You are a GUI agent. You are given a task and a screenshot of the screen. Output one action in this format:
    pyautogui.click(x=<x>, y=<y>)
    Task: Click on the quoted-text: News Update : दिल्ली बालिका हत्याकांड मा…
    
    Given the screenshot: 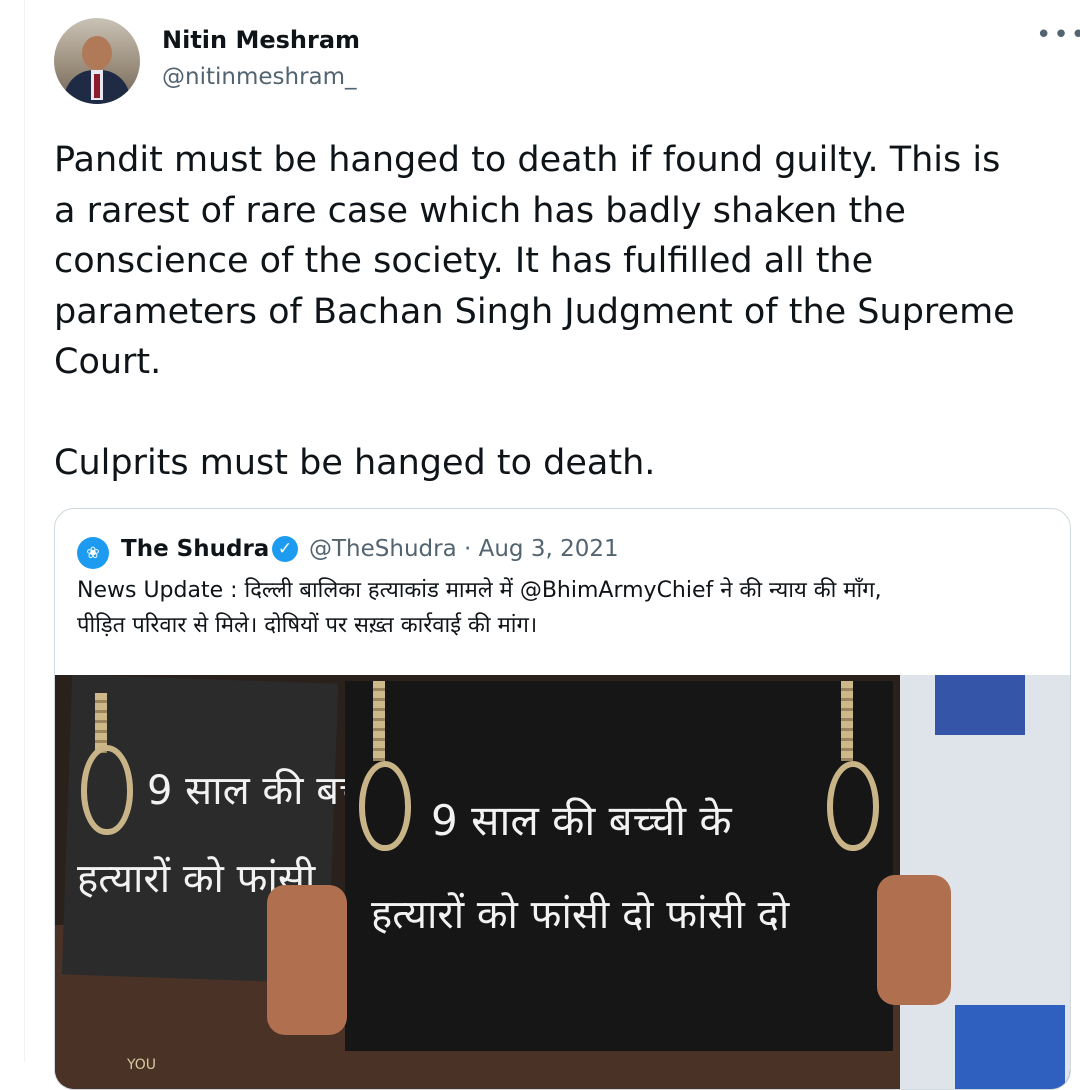 What is the action you would take?
    pyautogui.click(x=562, y=608)
    